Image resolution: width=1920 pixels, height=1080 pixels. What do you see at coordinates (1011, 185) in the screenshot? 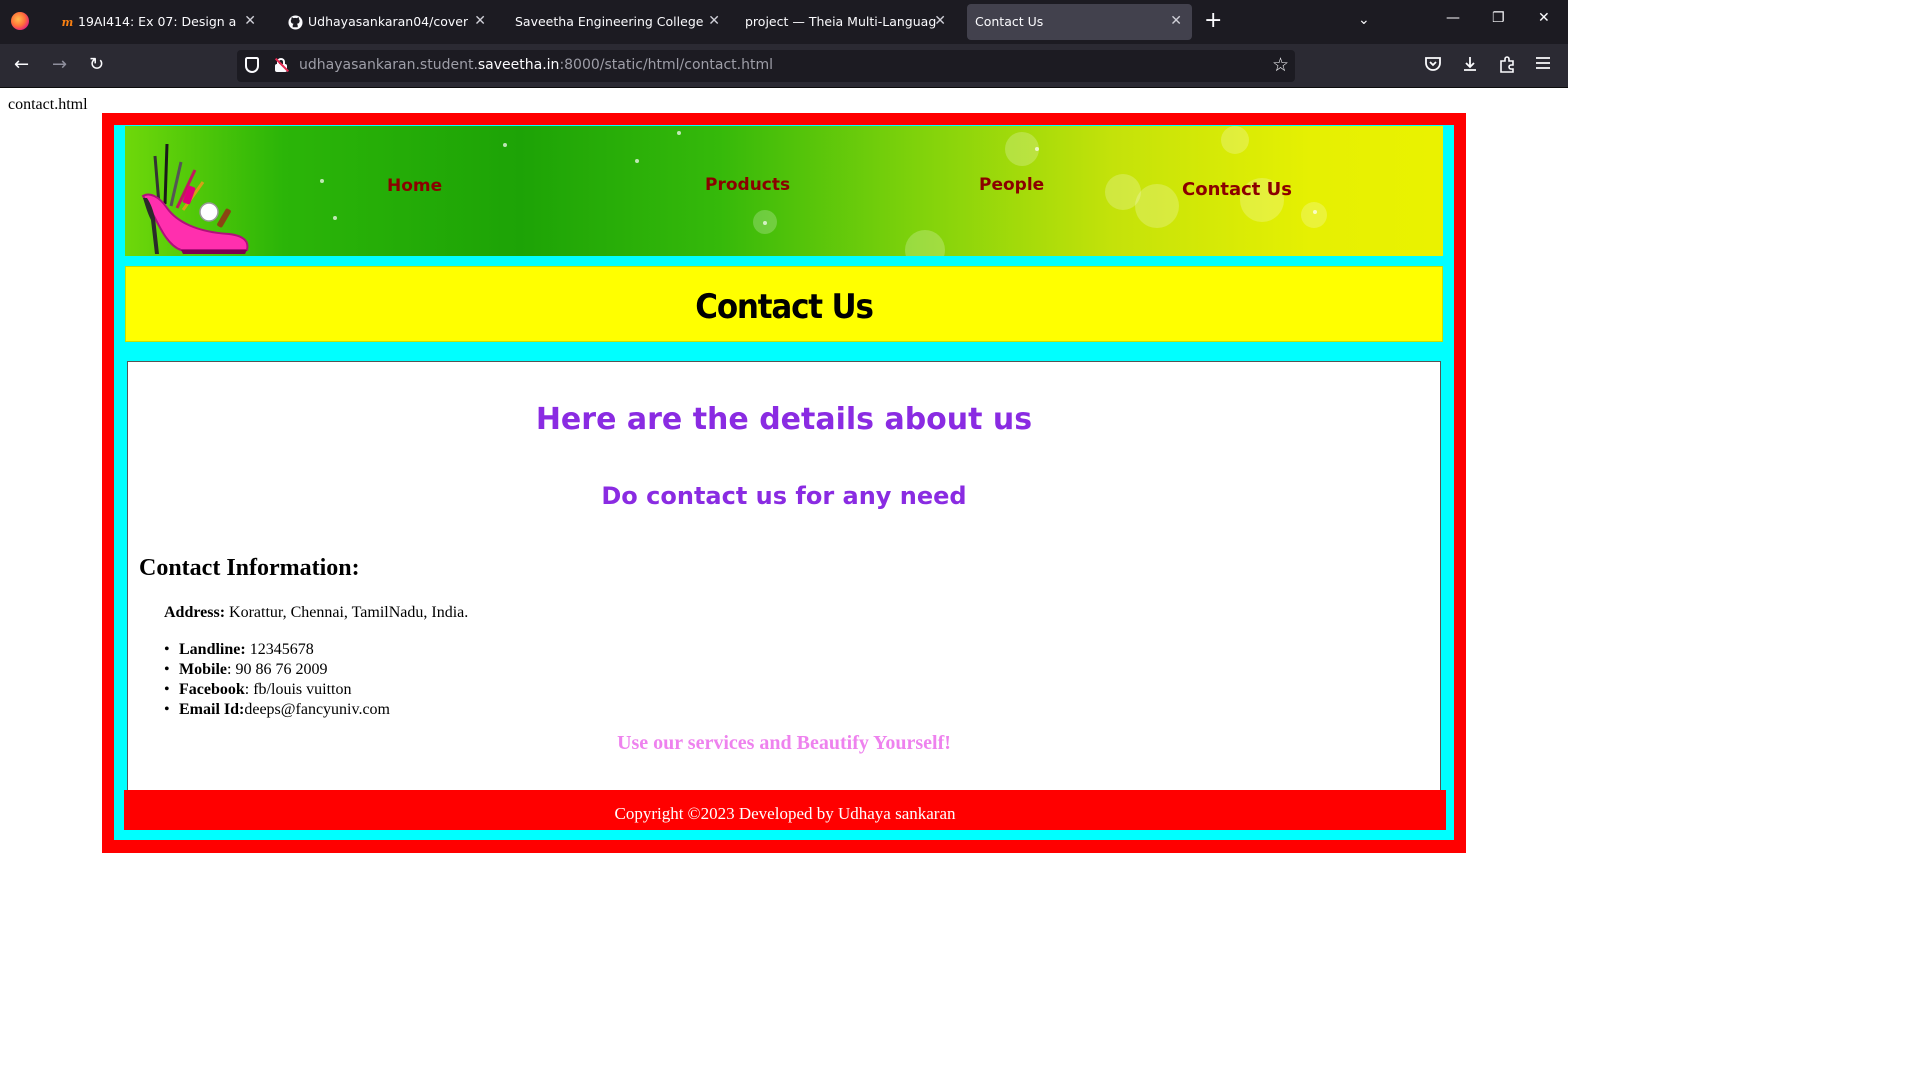
I see `nav-link-people: People` at bounding box center [1011, 185].